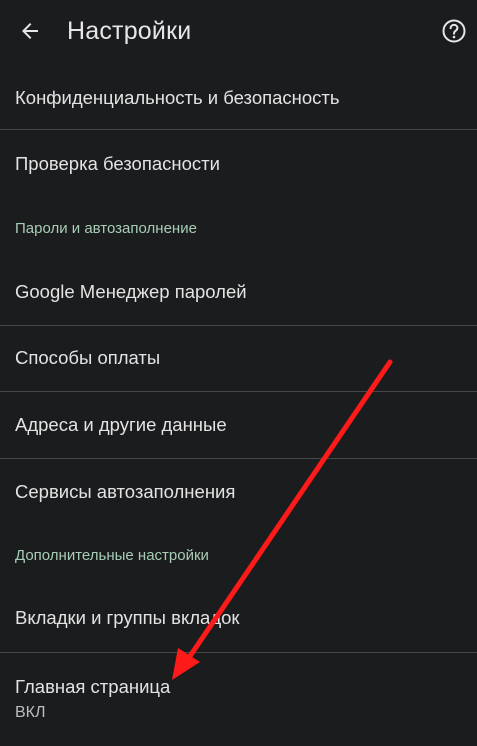 Image resolution: width=477 pixels, height=746 pixels. Describe the element at coordinates (238, 699) in the screenshot. I see `settings-item-homepage: Главная страница ВКЛ` at that location.